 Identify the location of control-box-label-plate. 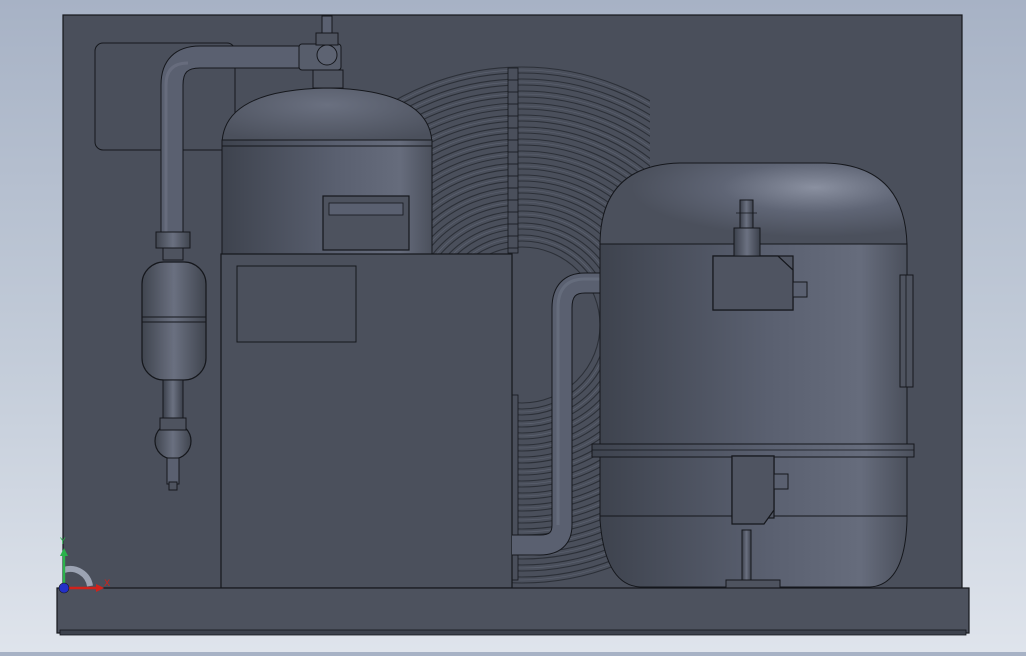
(296, 304).